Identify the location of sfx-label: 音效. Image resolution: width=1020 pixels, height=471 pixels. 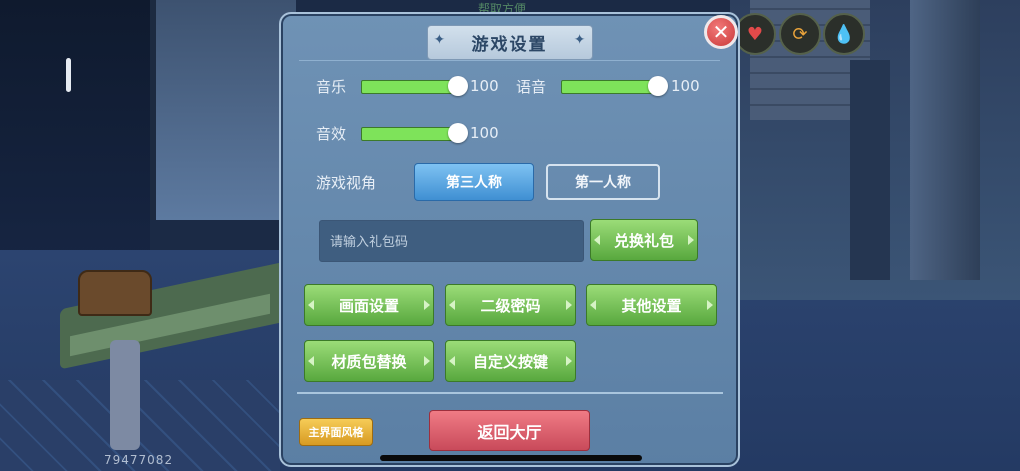
(331, 134).